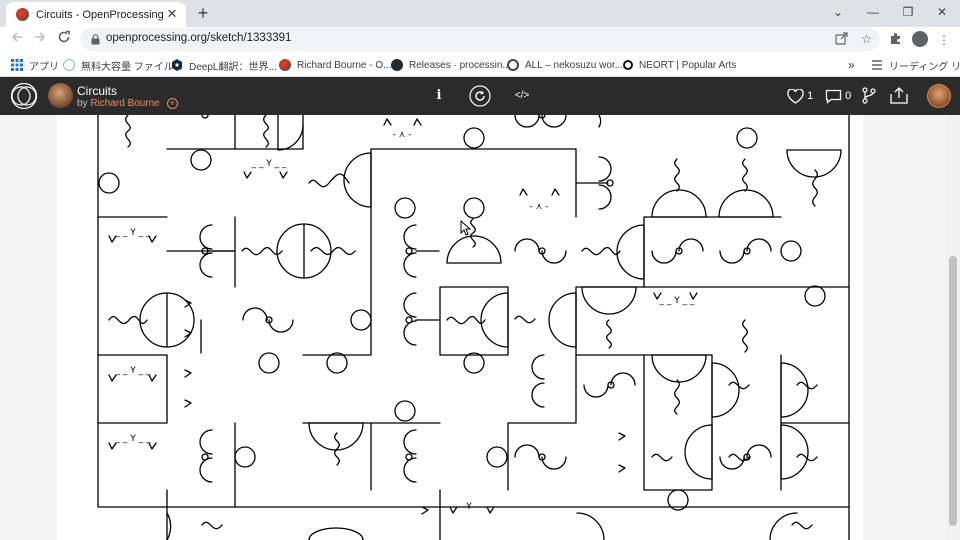  Describe the element at coordinates (285, 65) in the screenshot. I see `openprocessing-icon` at that location.